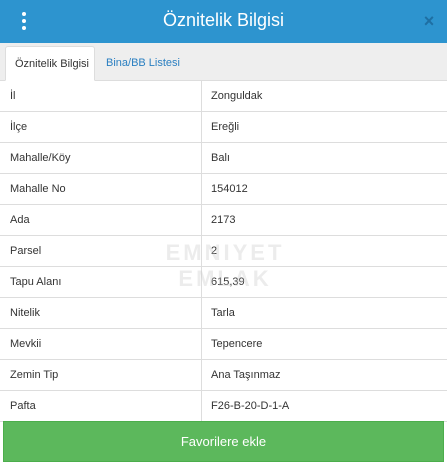 This screenshot has height=464, width=447. I want to click on row-value: 2173, so click(223, 220).